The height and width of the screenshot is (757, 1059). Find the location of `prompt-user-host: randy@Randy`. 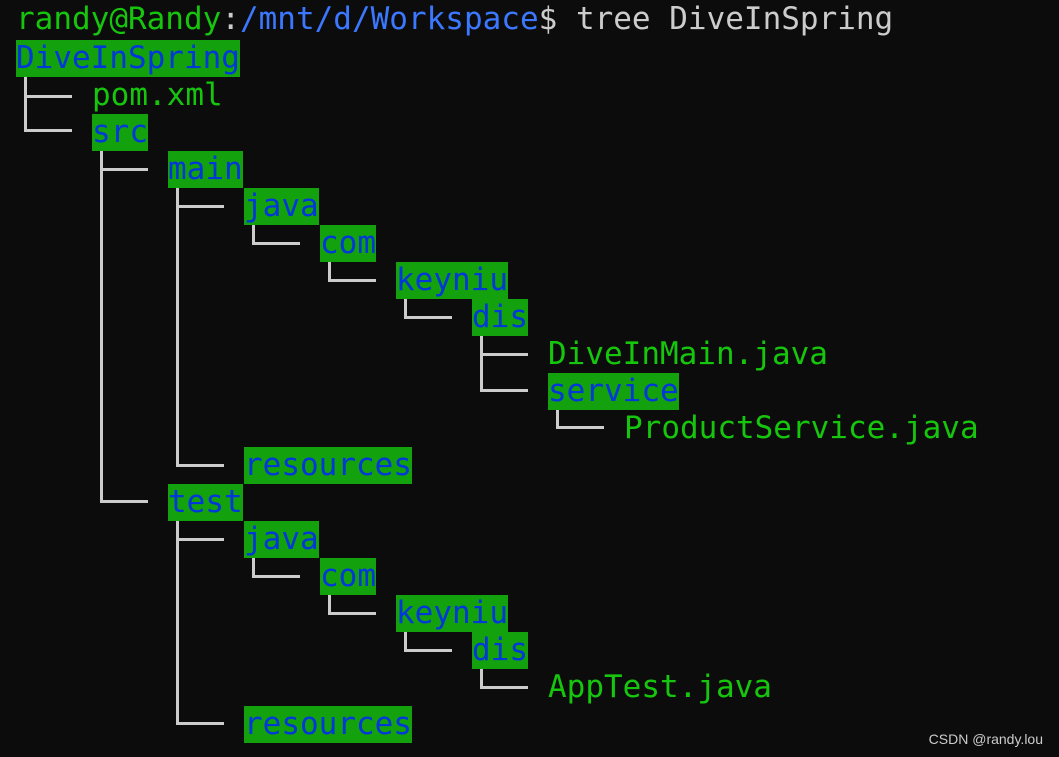

prompt-user-host: randy@Randy is located at coordinates (119, 19).